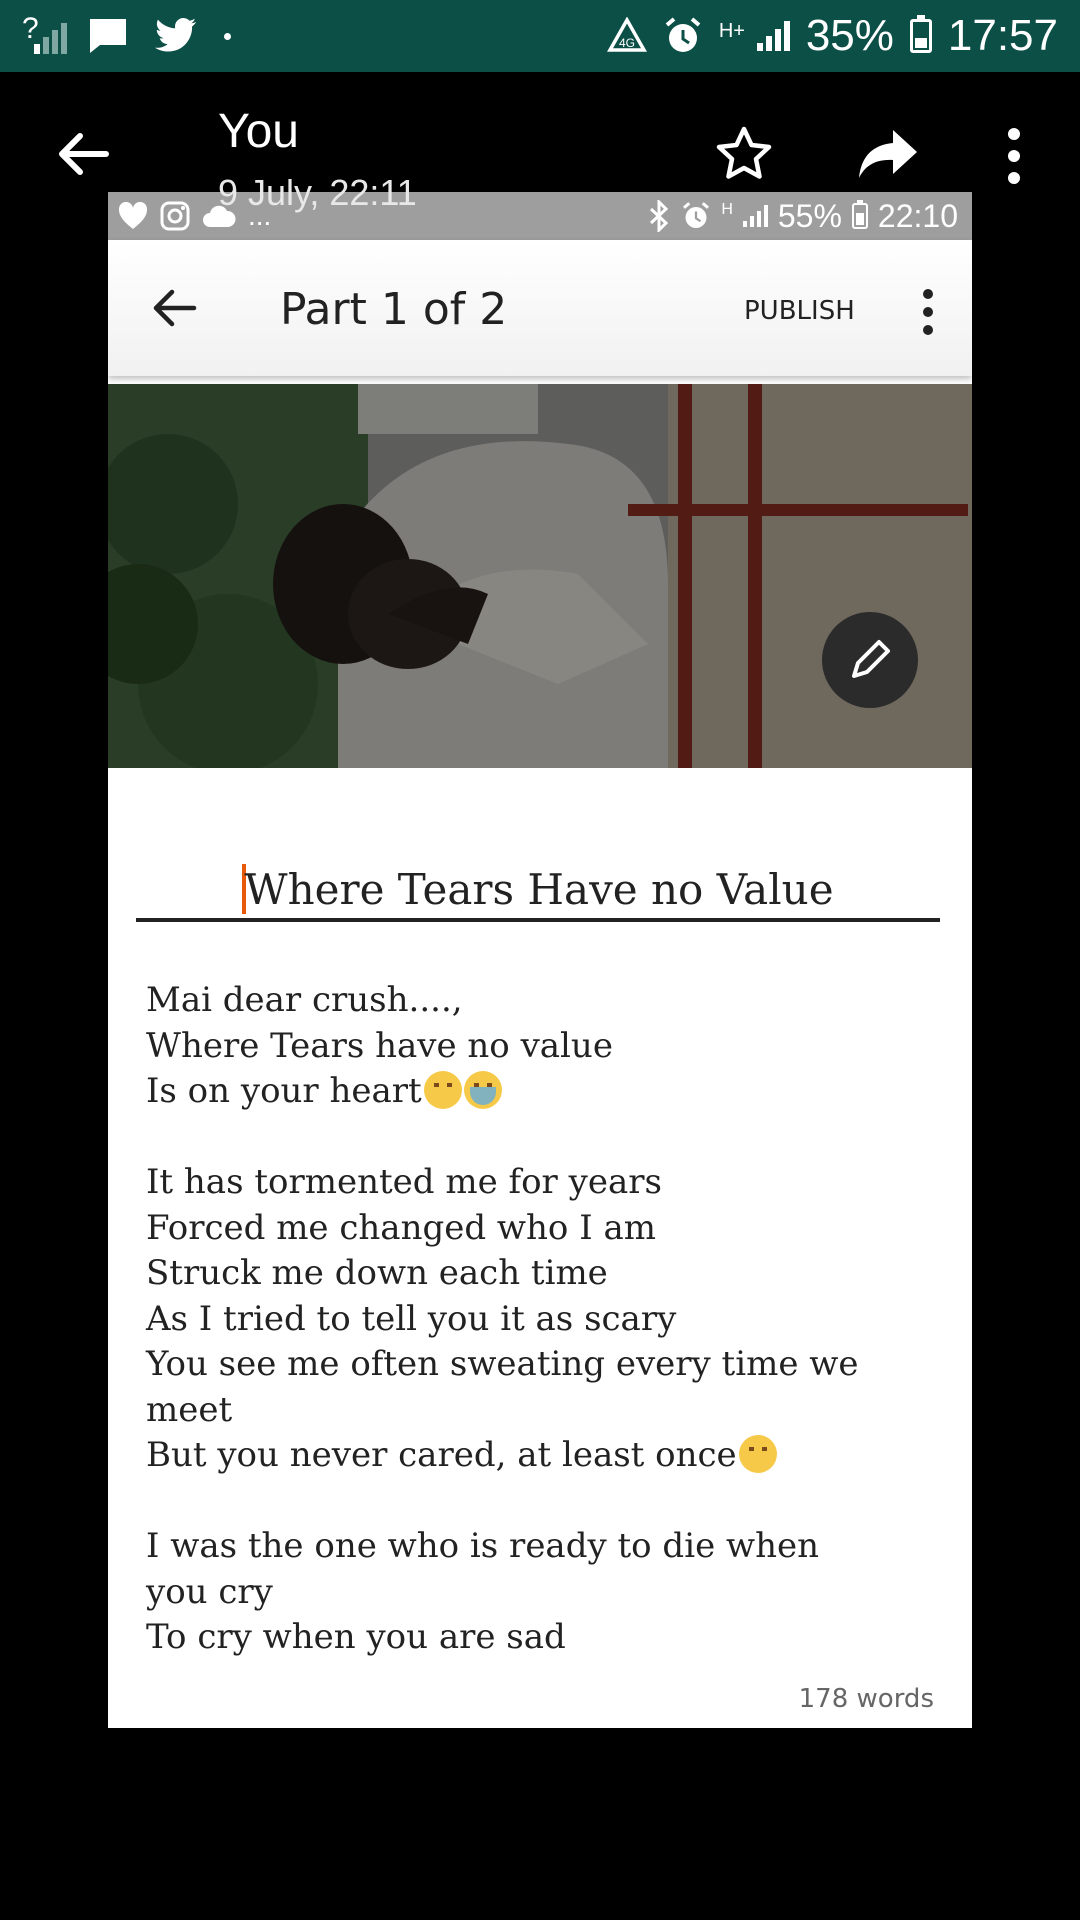  Describe the element at coordinates (917, 215) in the screenshot. I see `clock: 22:10` at that location.